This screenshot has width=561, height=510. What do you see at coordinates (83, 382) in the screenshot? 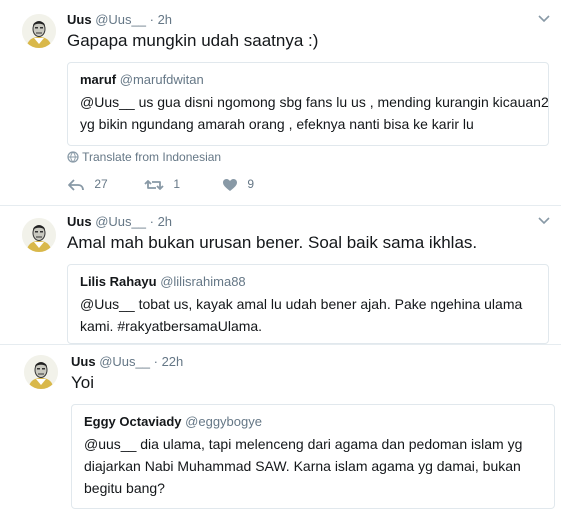
I see `tweet-text: Yoi` at bounding box center [83, 382].